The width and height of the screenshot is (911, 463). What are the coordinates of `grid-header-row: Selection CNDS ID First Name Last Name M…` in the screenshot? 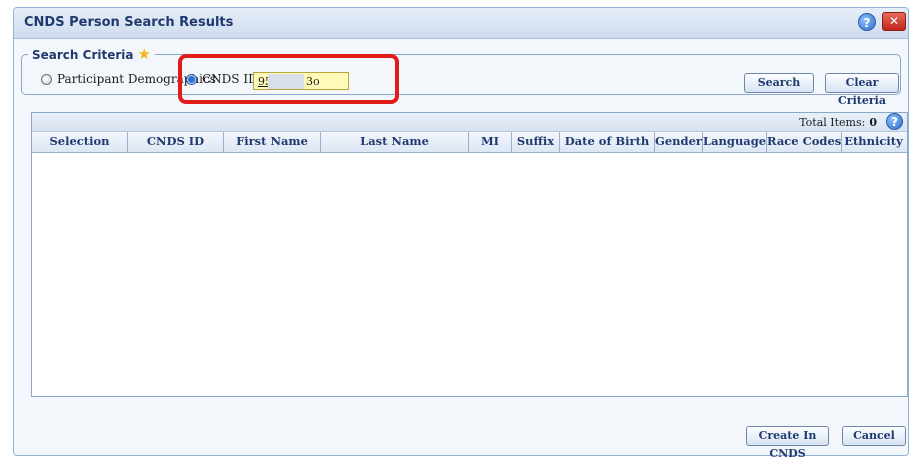 It's located at (469, 142).